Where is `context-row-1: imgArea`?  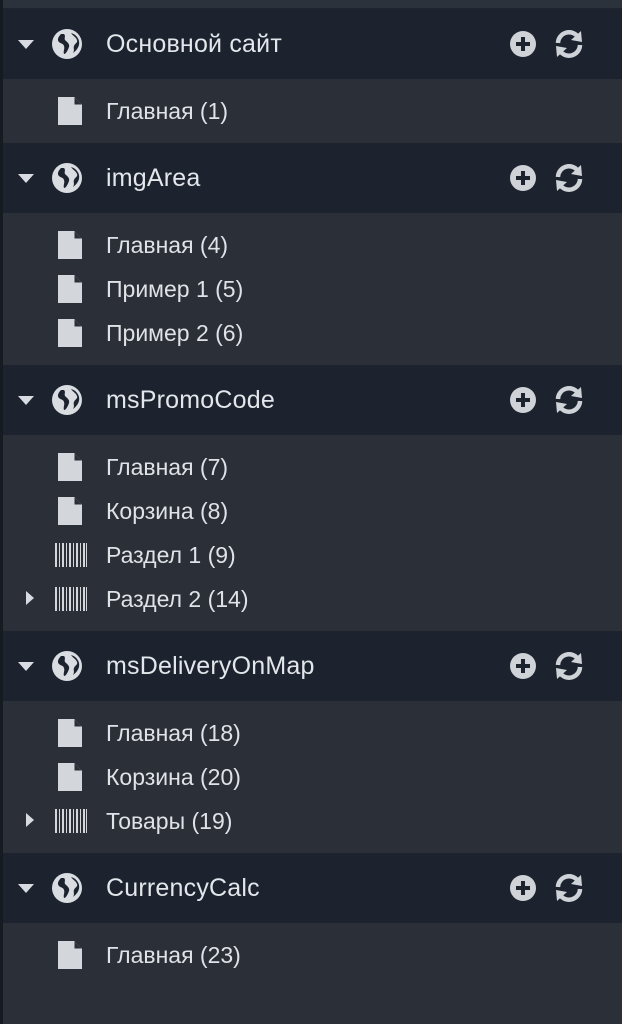 context-row-1: imgArea is located at coordinates (312, 178).